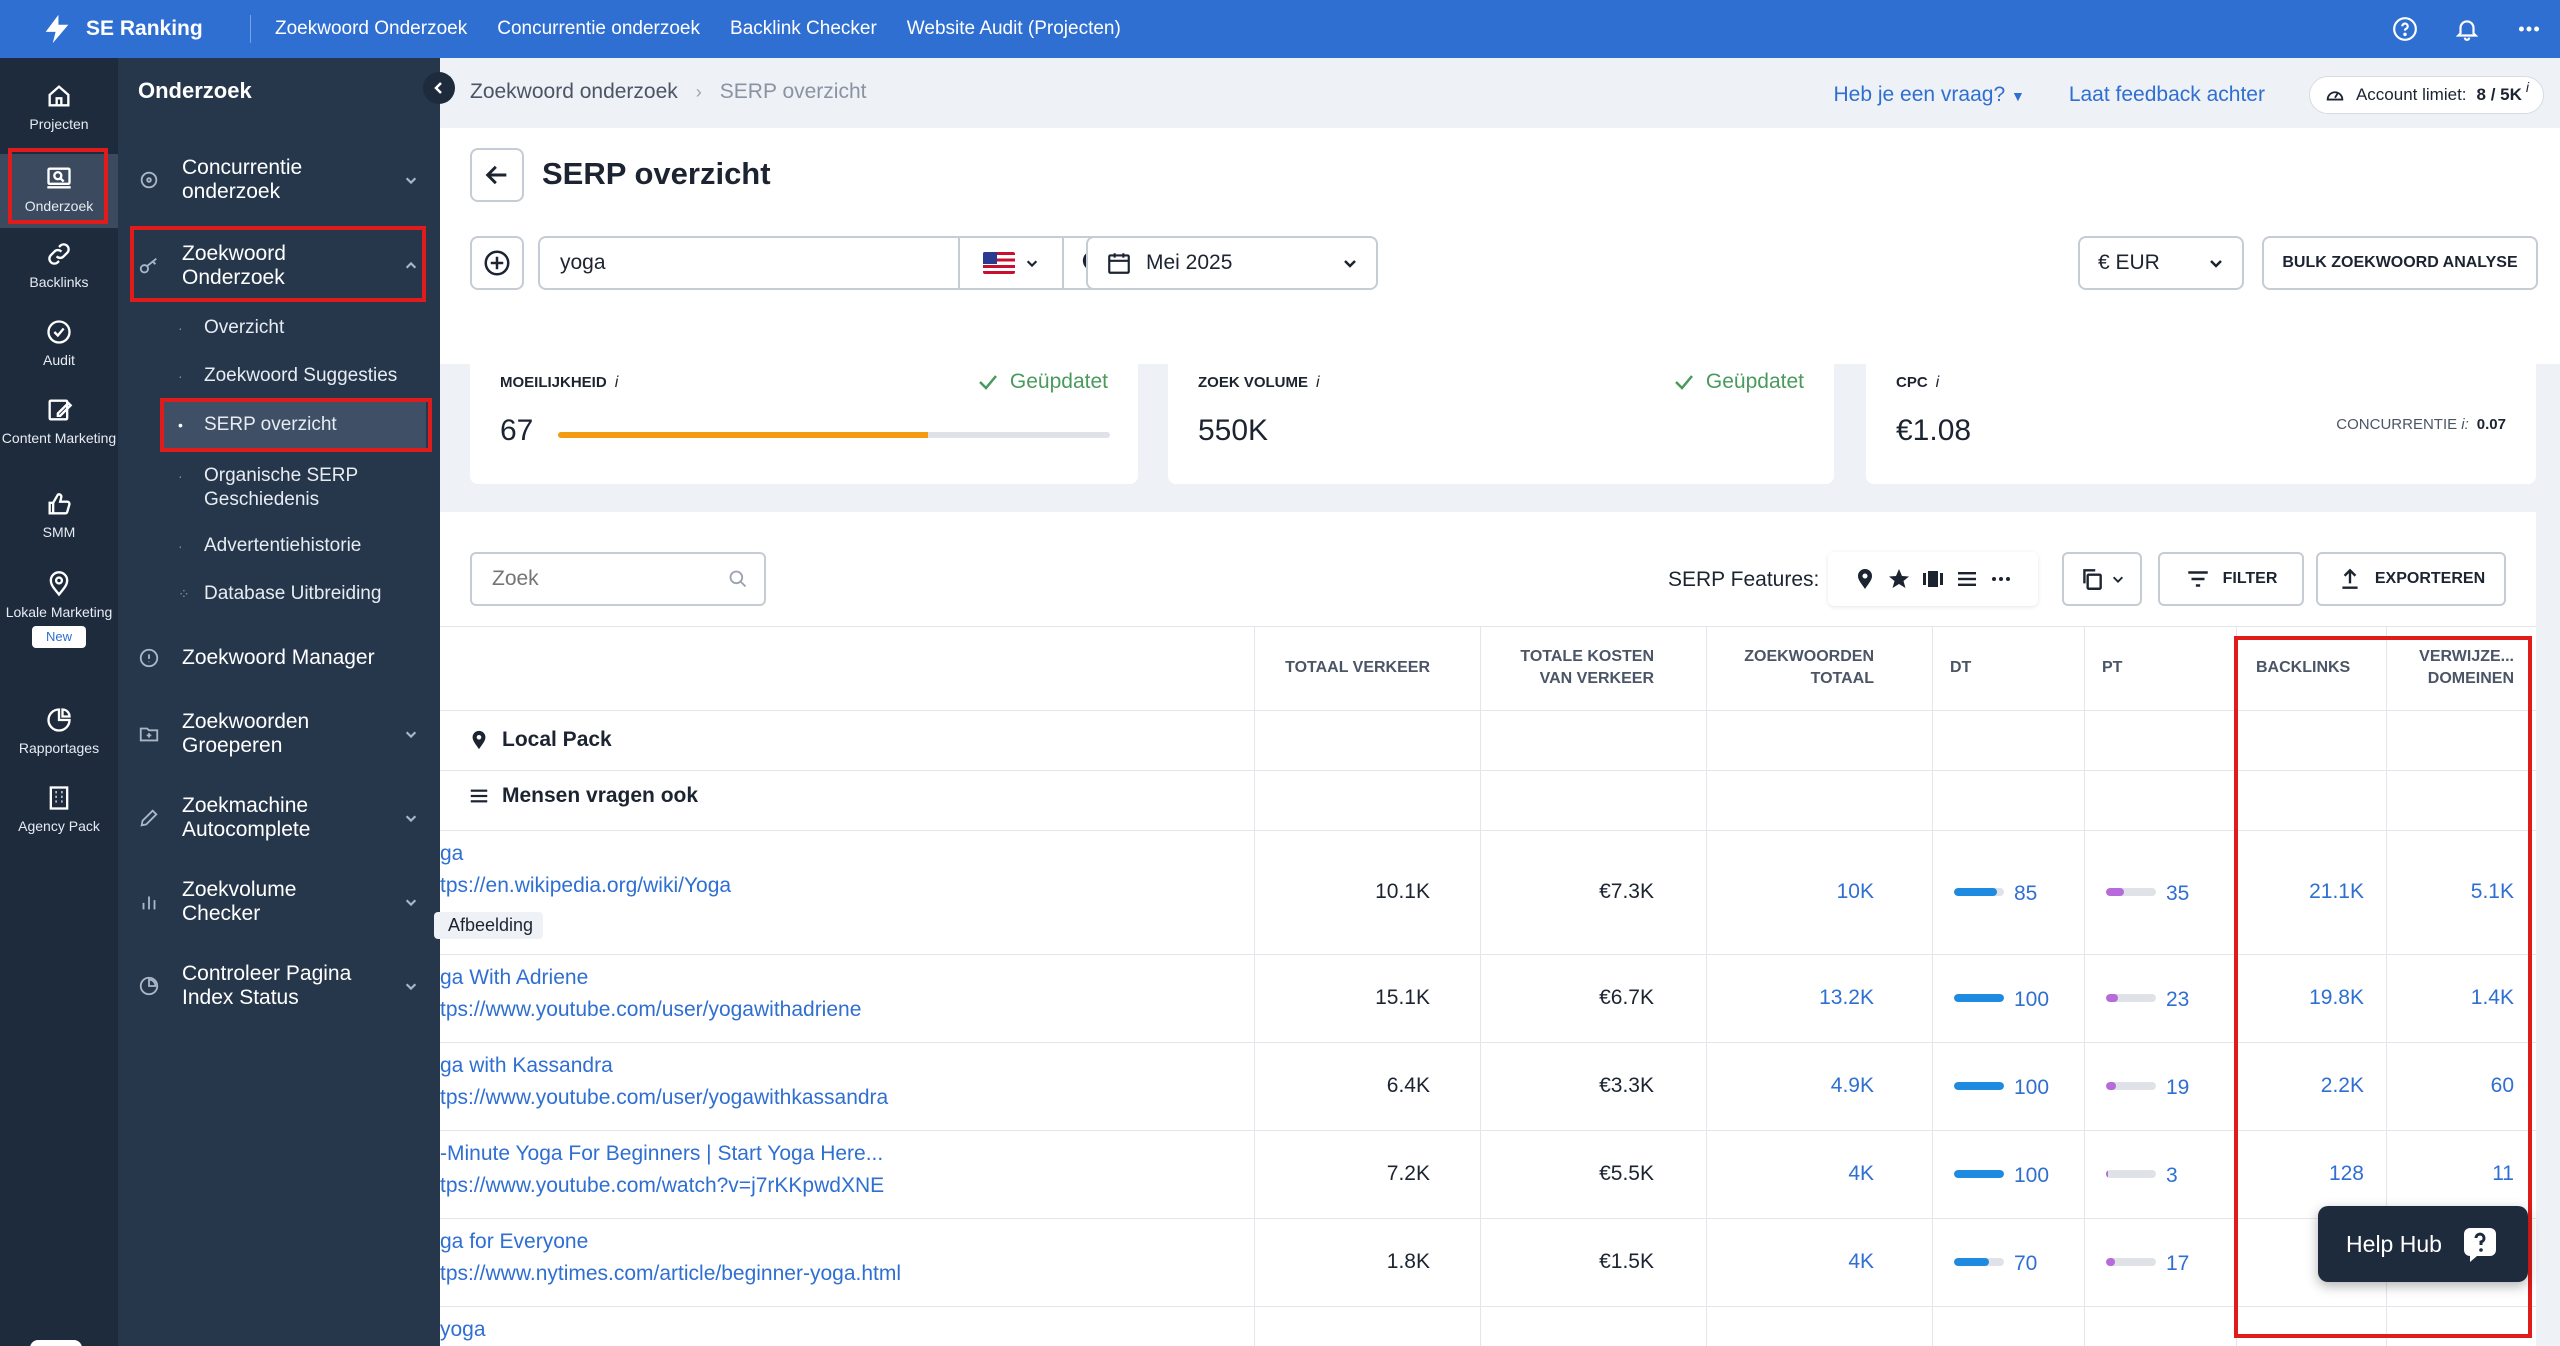 This screenshot has width=2560, height=1346. Describe the element at coordinates (2177, 1000) in the screenshot. I see `cell-pt: 23` at that location.